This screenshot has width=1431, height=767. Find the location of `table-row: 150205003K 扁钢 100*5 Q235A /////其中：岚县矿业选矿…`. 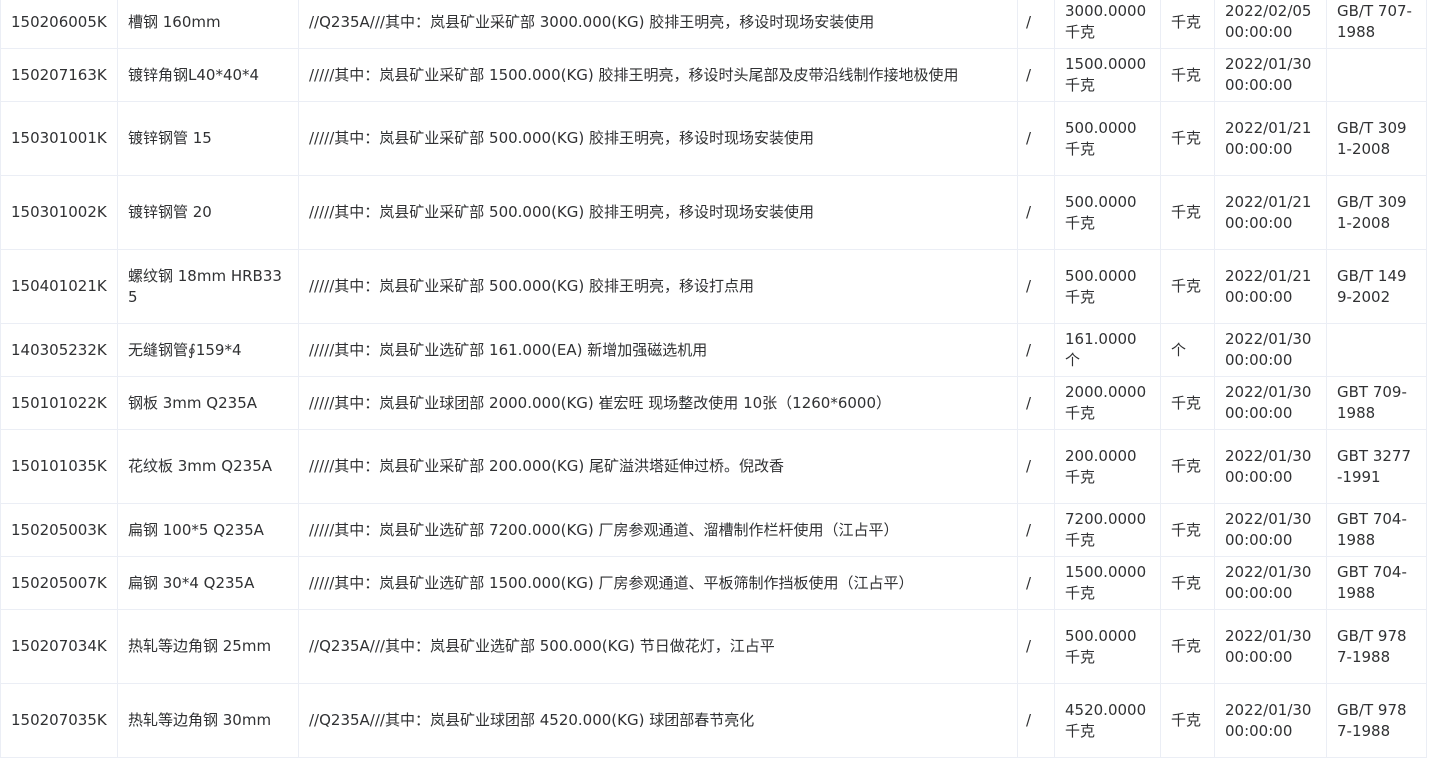

table-row: 150205003K 扁钢 100*5 Q235A /////其中：岚县矿业选矿… is located at coordinates (713, 530).